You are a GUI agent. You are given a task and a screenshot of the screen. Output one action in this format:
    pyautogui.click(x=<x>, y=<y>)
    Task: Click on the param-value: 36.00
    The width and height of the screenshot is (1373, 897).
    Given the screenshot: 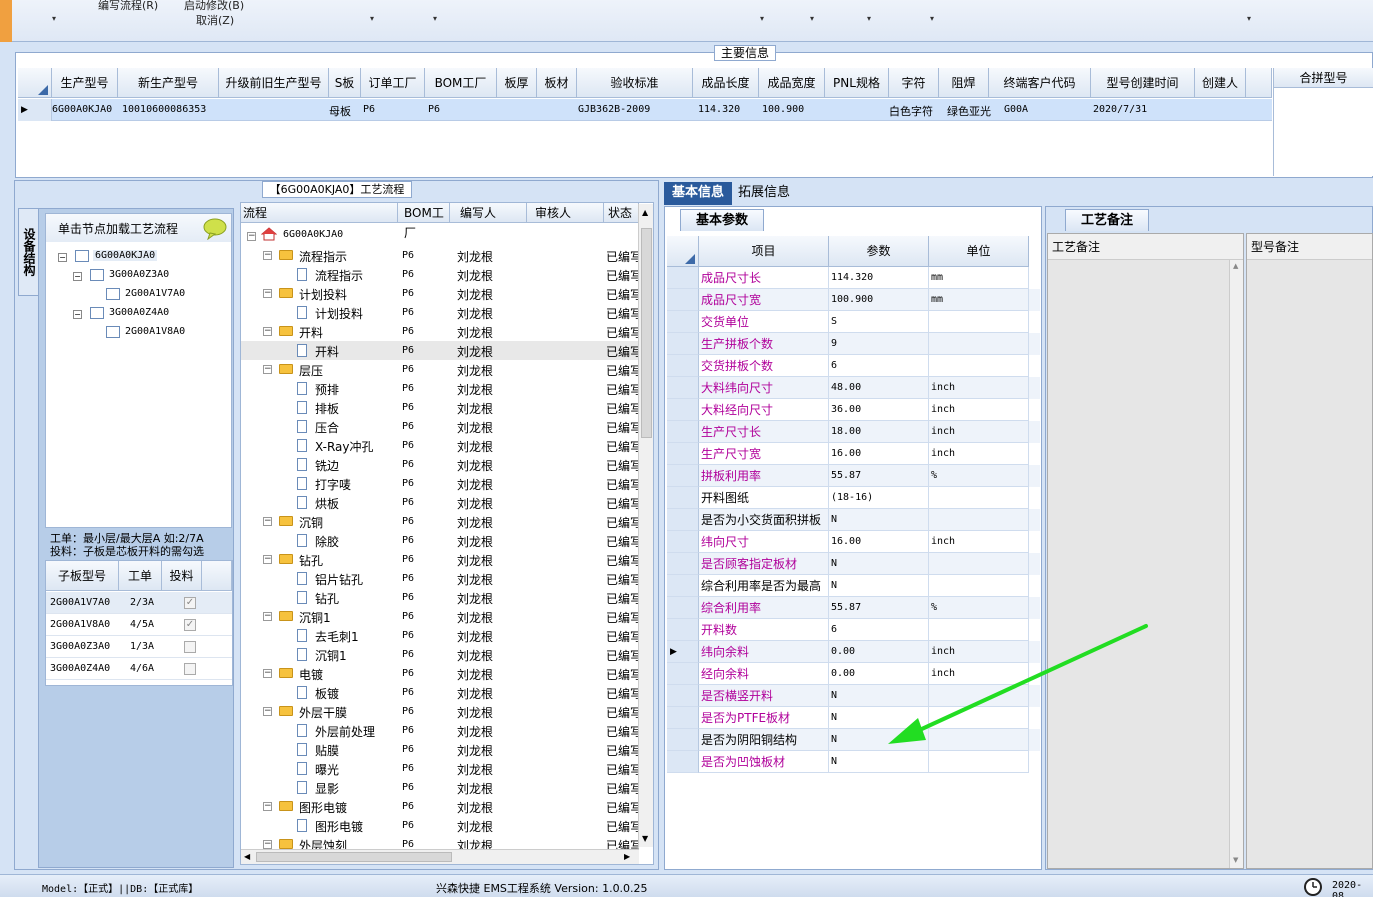 What is the action you would take?
    pyautogui.click(x=879, y=410)
    